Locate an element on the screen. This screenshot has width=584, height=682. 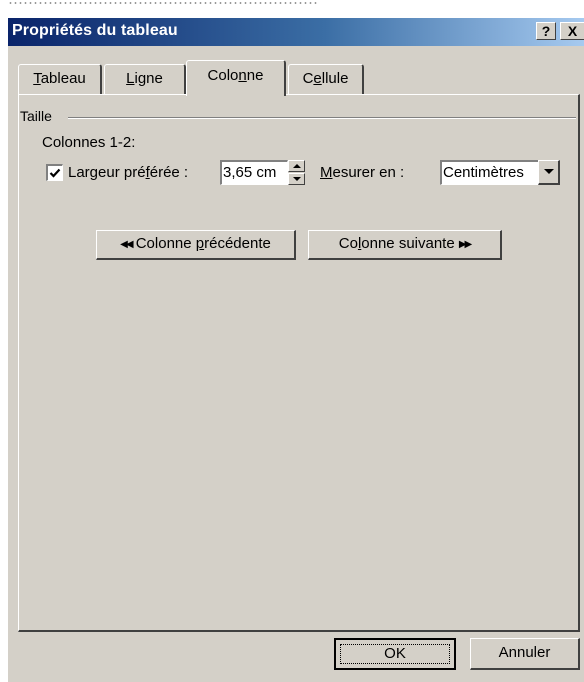
tab-cellule-accel: e is located at coordinates (317, 78).